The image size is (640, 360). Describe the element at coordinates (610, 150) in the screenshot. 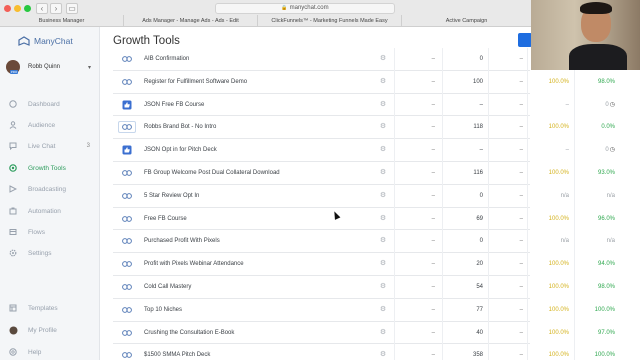

I see `open-rate: 0◷` at that location.